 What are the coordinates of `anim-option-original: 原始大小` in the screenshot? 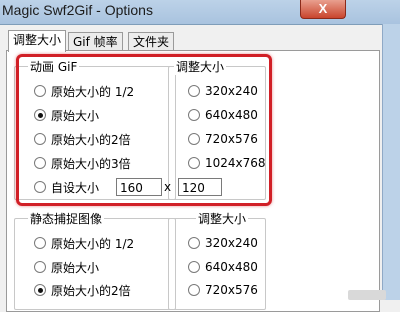 It's located at (66, 115).